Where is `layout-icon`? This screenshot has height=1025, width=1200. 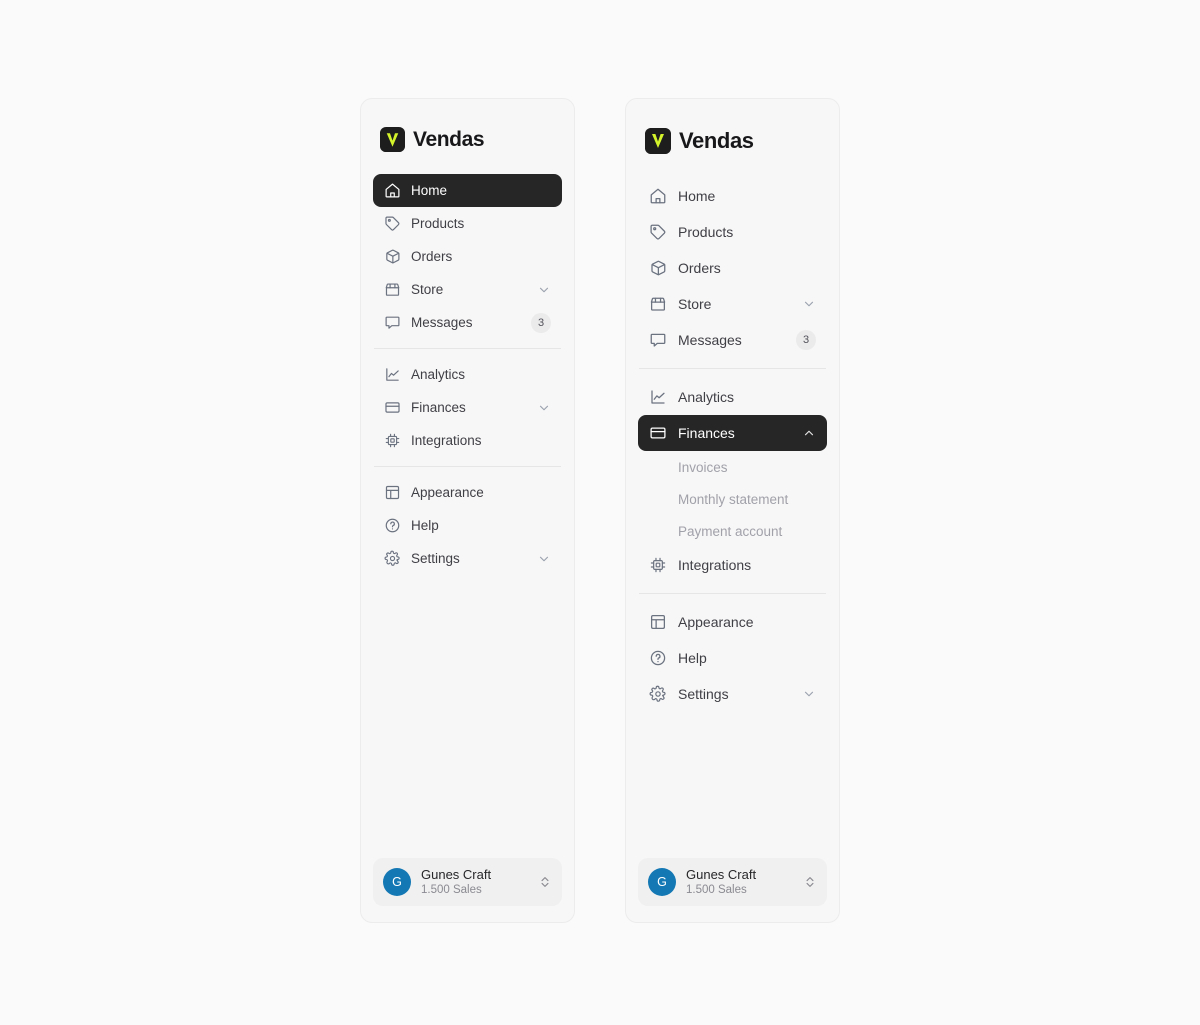 layout-icon is located at coordinates (392, 492).